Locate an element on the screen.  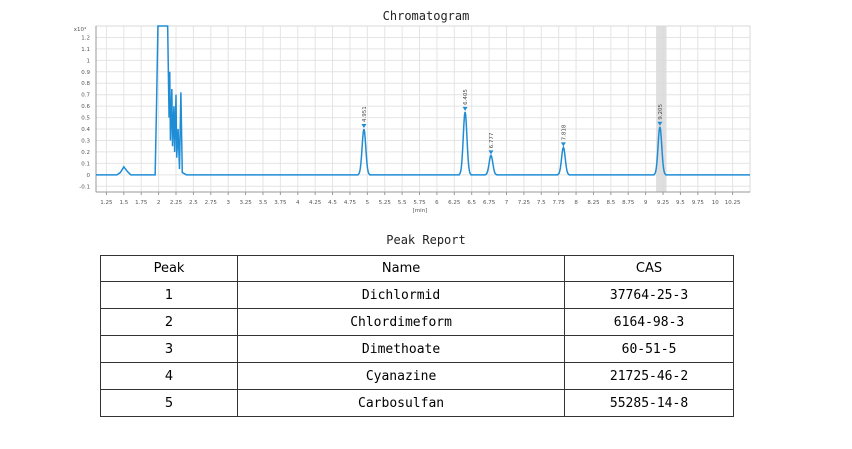
y-tick-label: 0.4 is located at coordinates (85, 130).